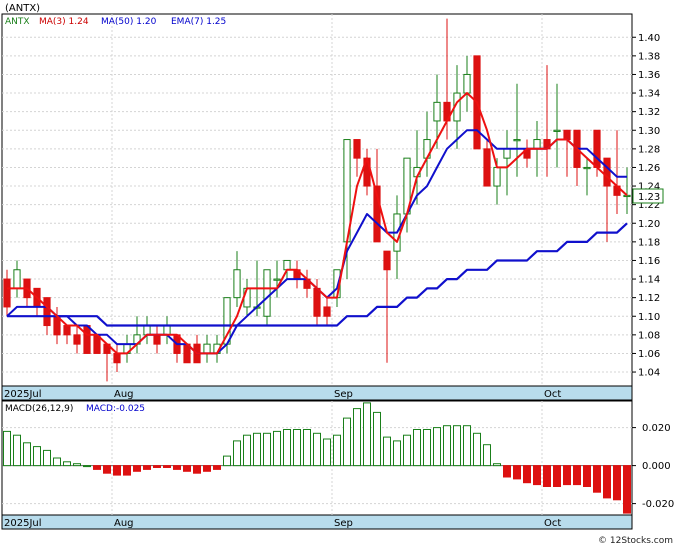 Image resolution: width=680 pixels, height=546 pixels. I want to click on price-tick-label: 1.26, so click(649, 168).